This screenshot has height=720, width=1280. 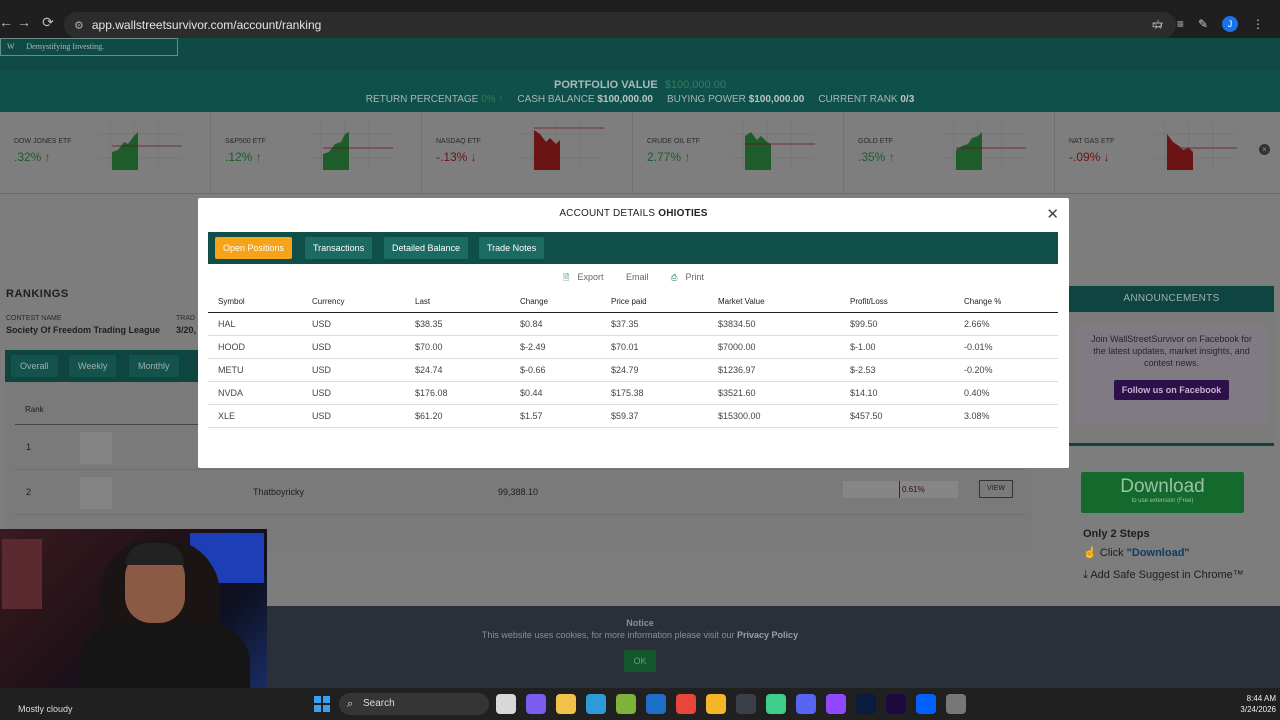 What do you see at coordinates (154, 366) in the screenshot?
I see `tab-monthly: Monthly` at bounding box center [154, 366].